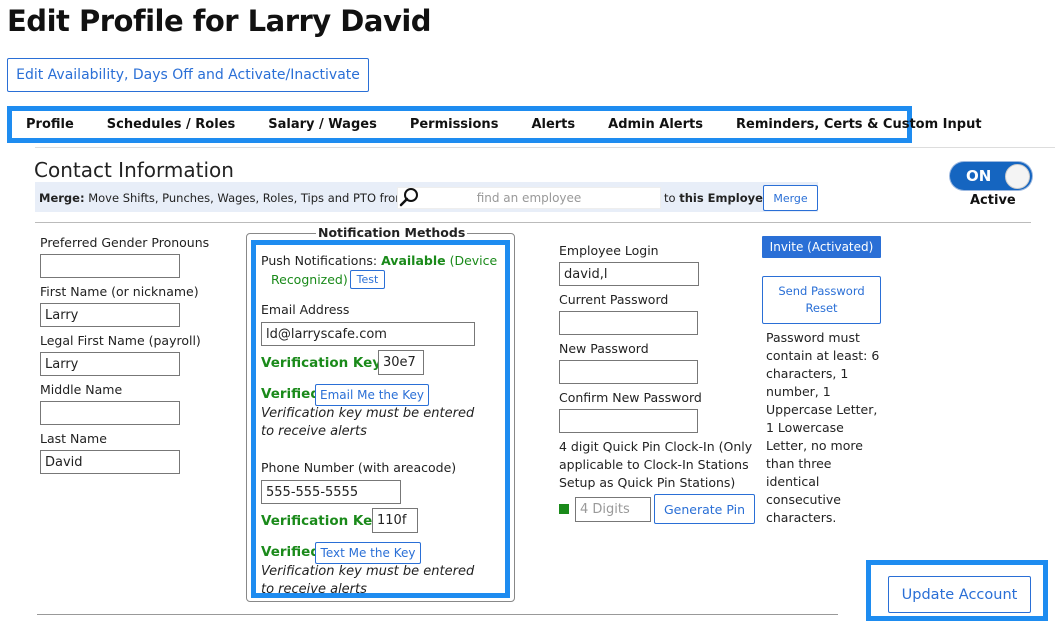 Image resolution: width=1064 pixels, height=622 pixels. Describe the element at coordinates (392, 232) in the screenshot. I see `notification-methods-legend: Notification Methods` at that location.